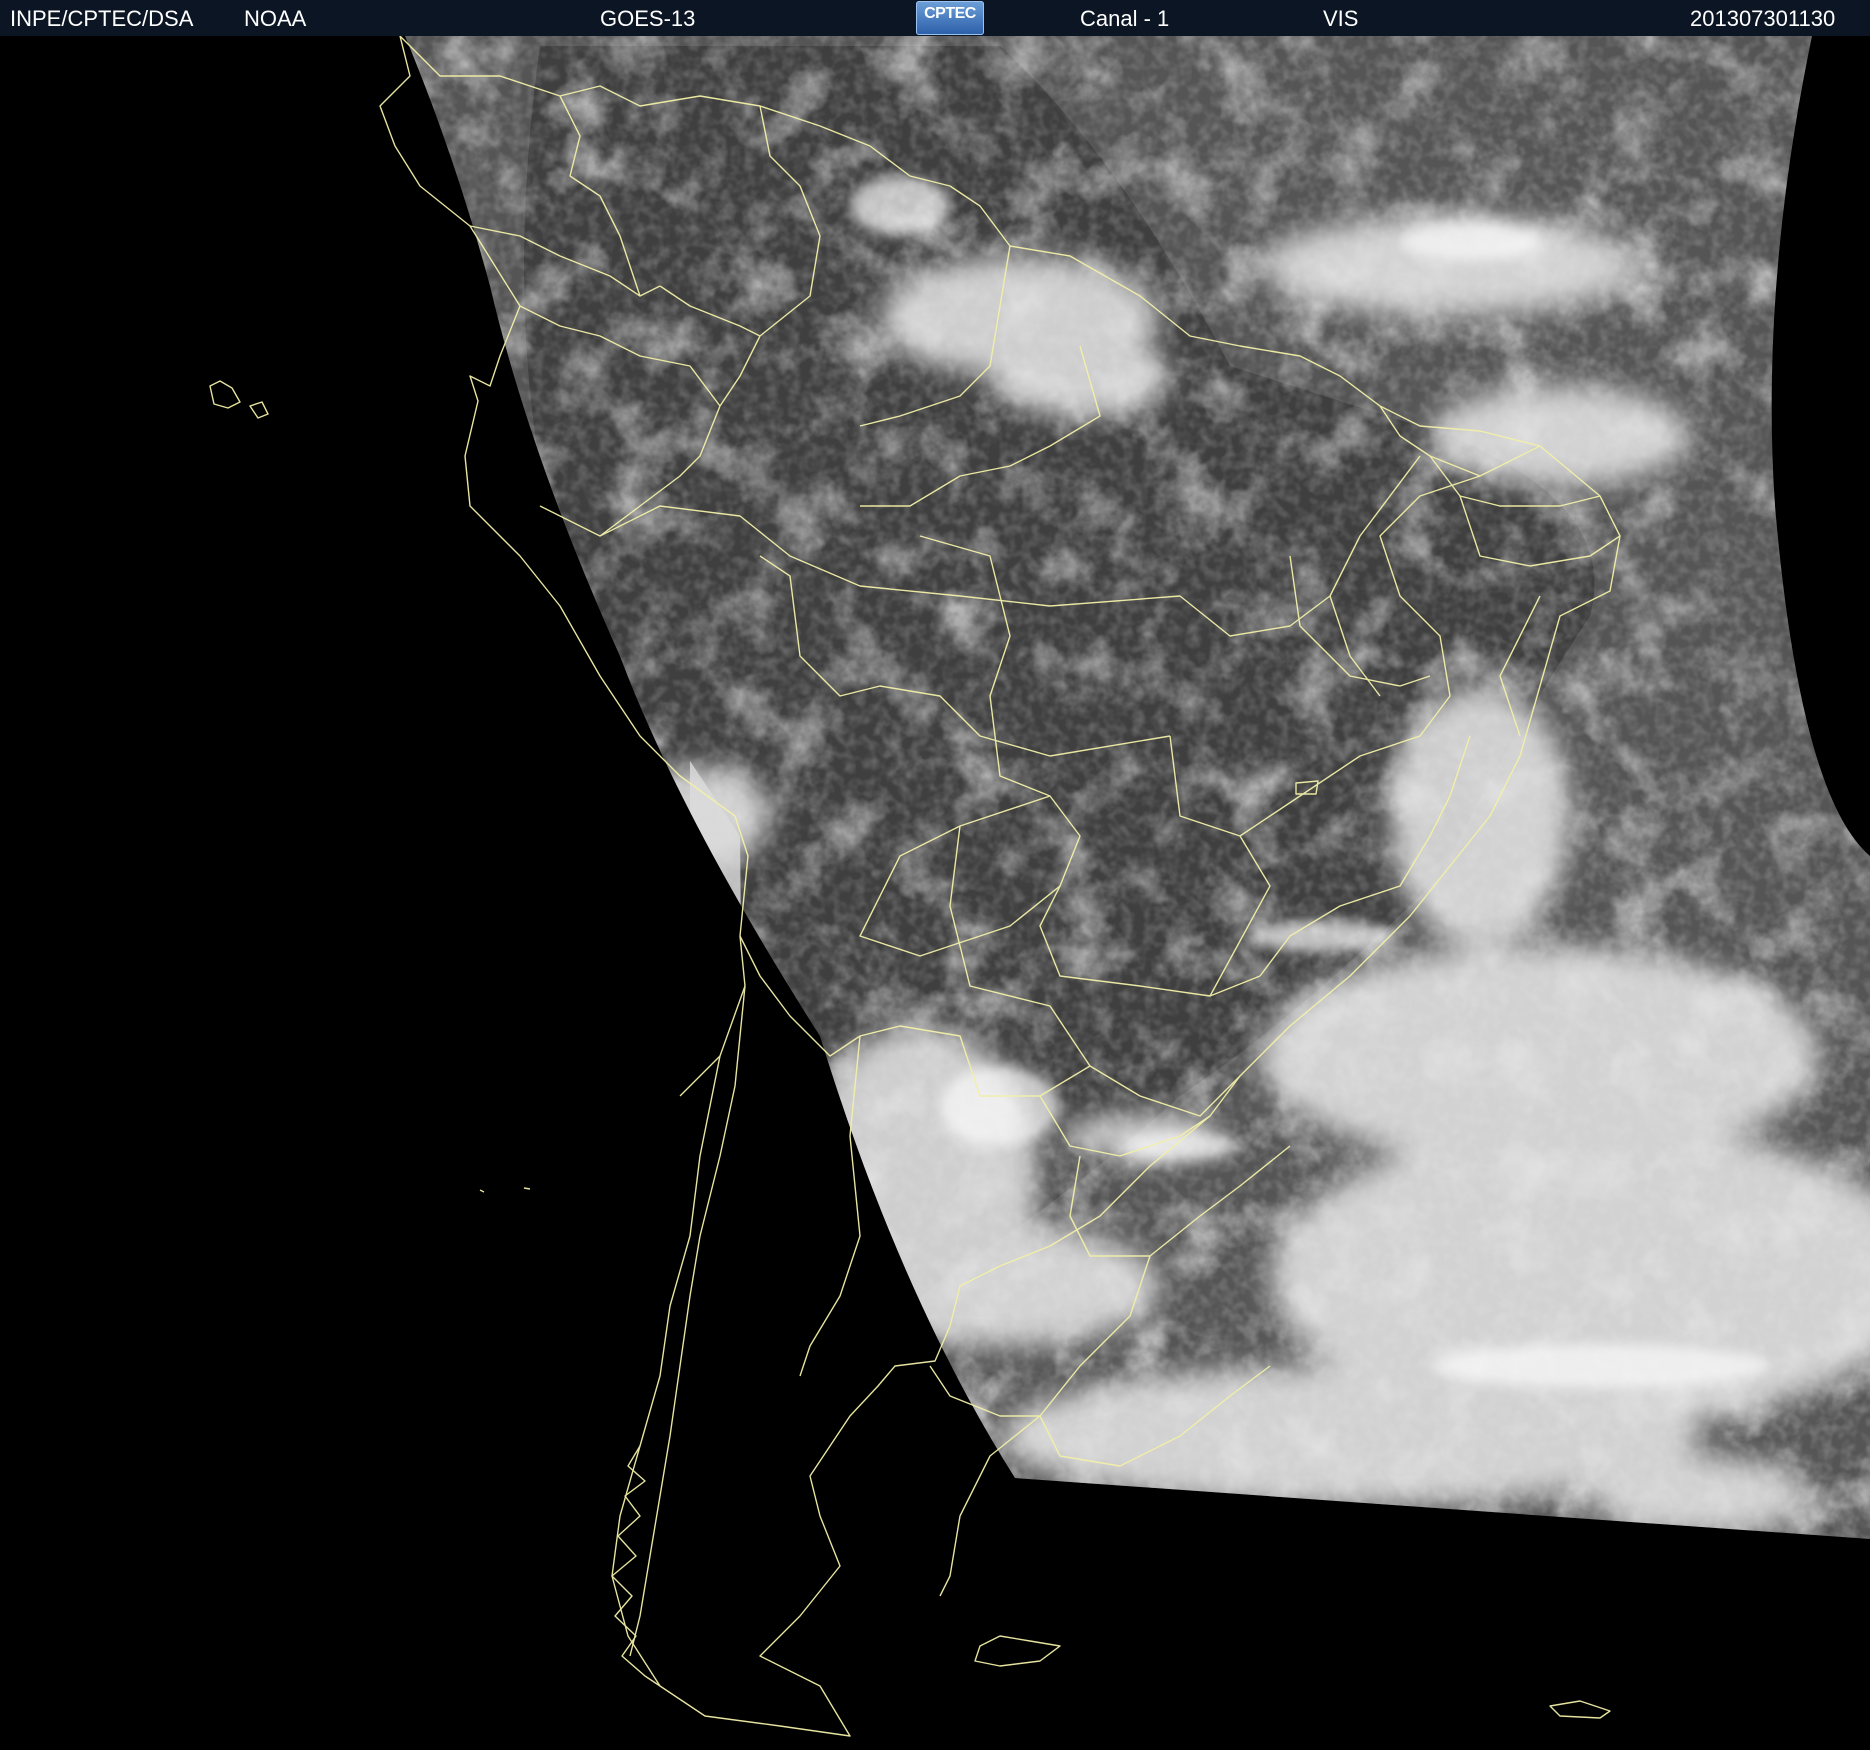  What do you see at coordinates (1341, 18) in the screenshot?
I see `band-label: VIS` at bounding box center [1341, 18].